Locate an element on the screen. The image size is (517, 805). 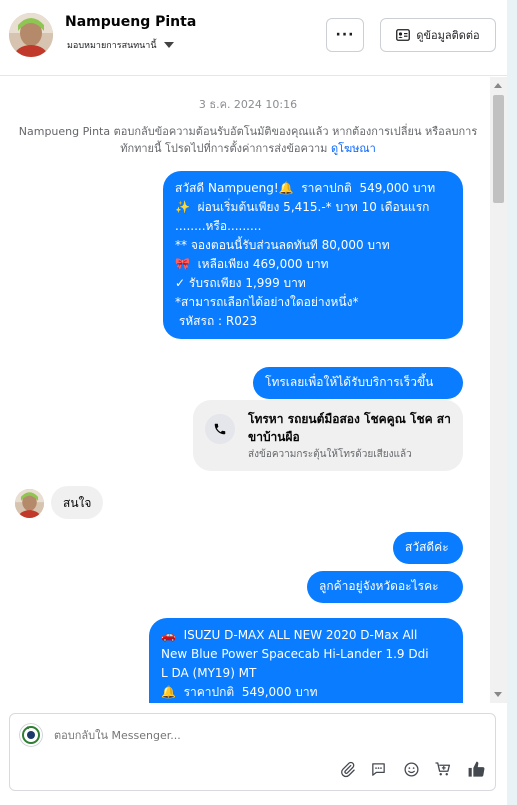
view-contact-info-button: ดูข้อมูลติดต่อ is located at coordinates (438, 35).